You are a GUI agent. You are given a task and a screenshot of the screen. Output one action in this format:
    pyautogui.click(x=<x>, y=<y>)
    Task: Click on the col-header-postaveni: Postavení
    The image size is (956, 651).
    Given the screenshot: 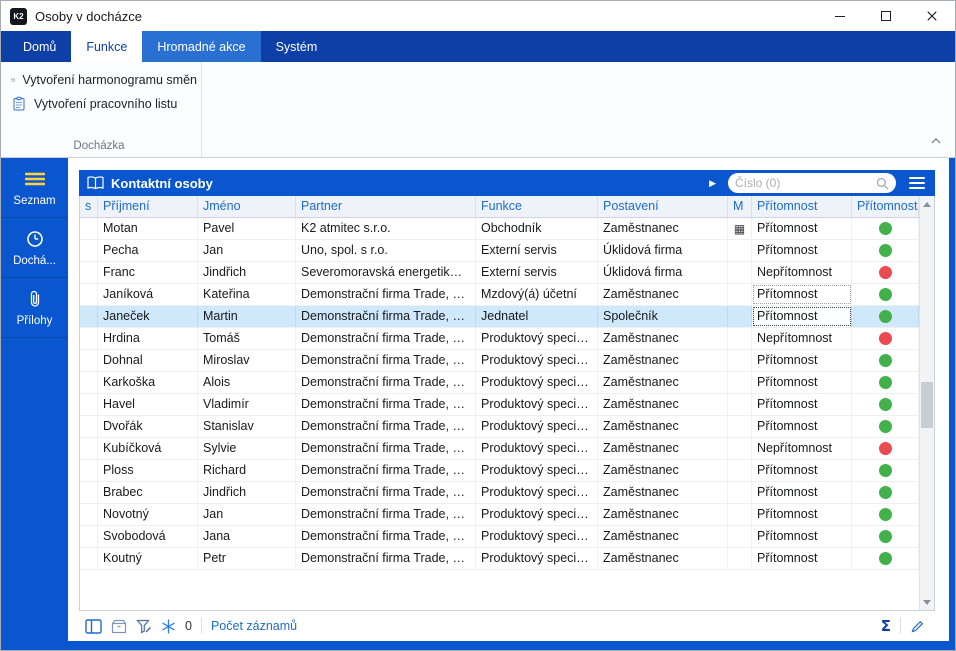 What is the action you would take?
    pyautogui.click(x=663, y=206)
    